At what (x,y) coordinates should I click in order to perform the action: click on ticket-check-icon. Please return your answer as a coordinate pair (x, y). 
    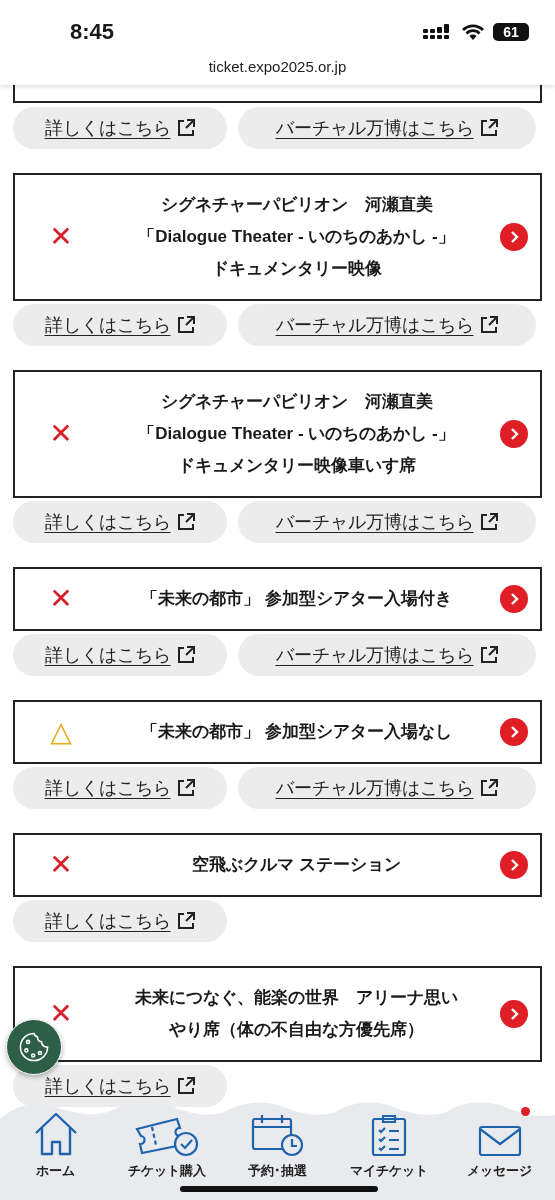
    Looking at the image, I should click on (166, 1137).